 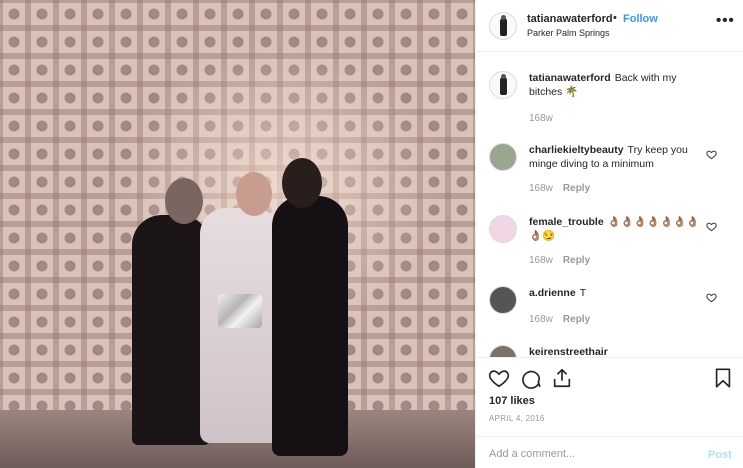 I want to click on more-options-icon: •••, so click(x=725, y=20).